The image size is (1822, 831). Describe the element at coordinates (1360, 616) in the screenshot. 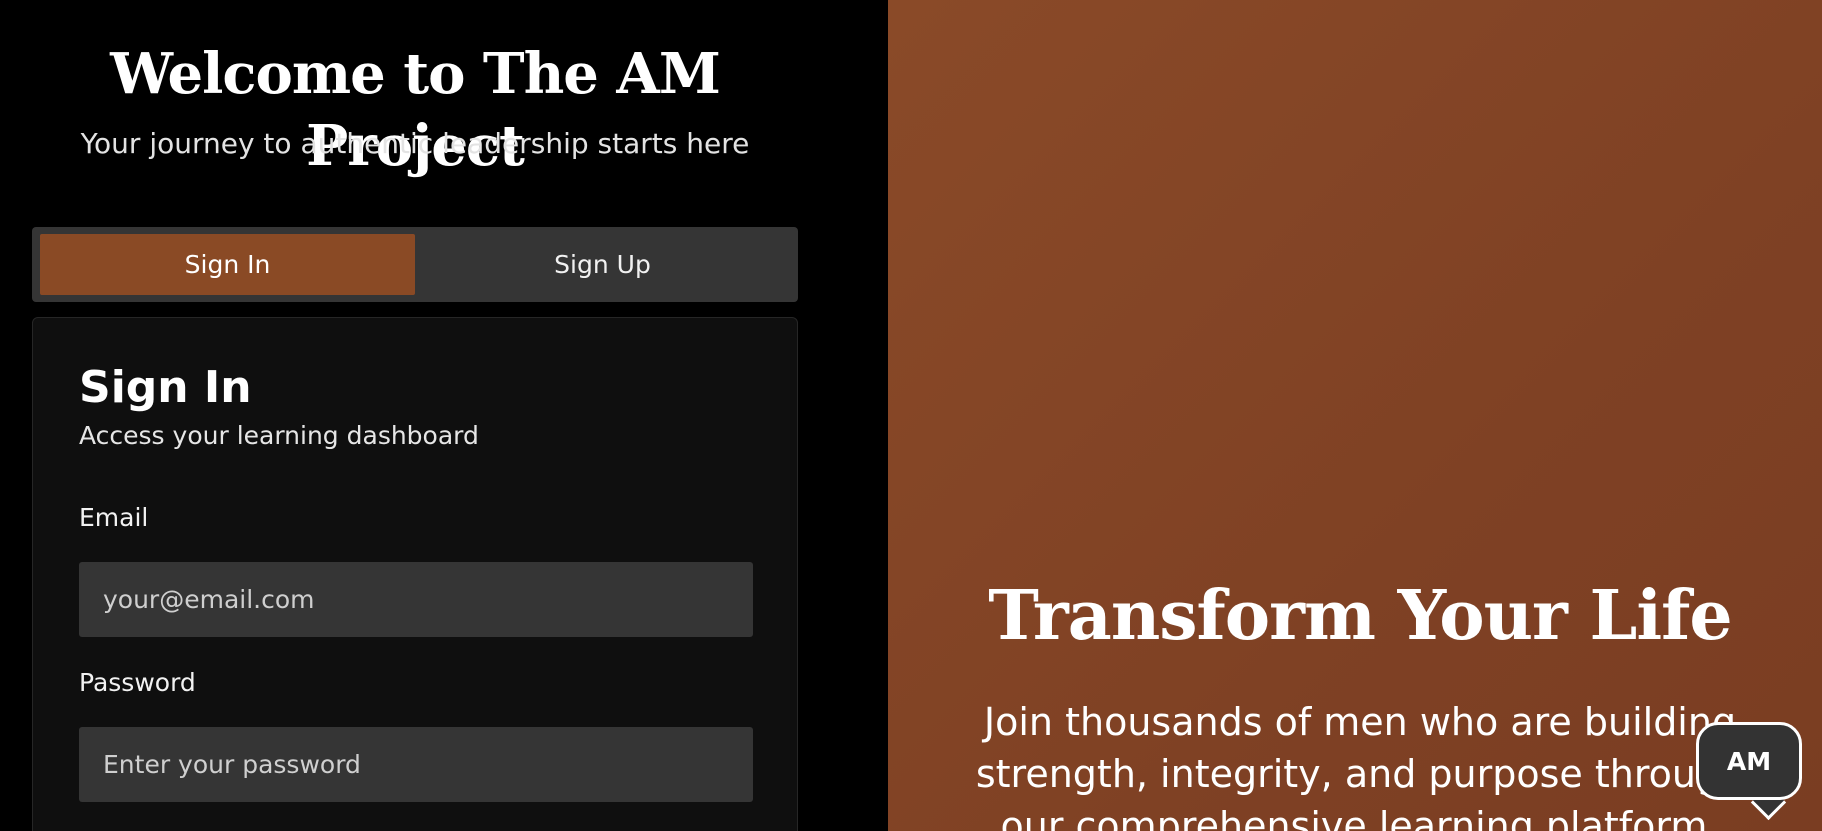

I see `hero-title: Transform Your Life` at that location.